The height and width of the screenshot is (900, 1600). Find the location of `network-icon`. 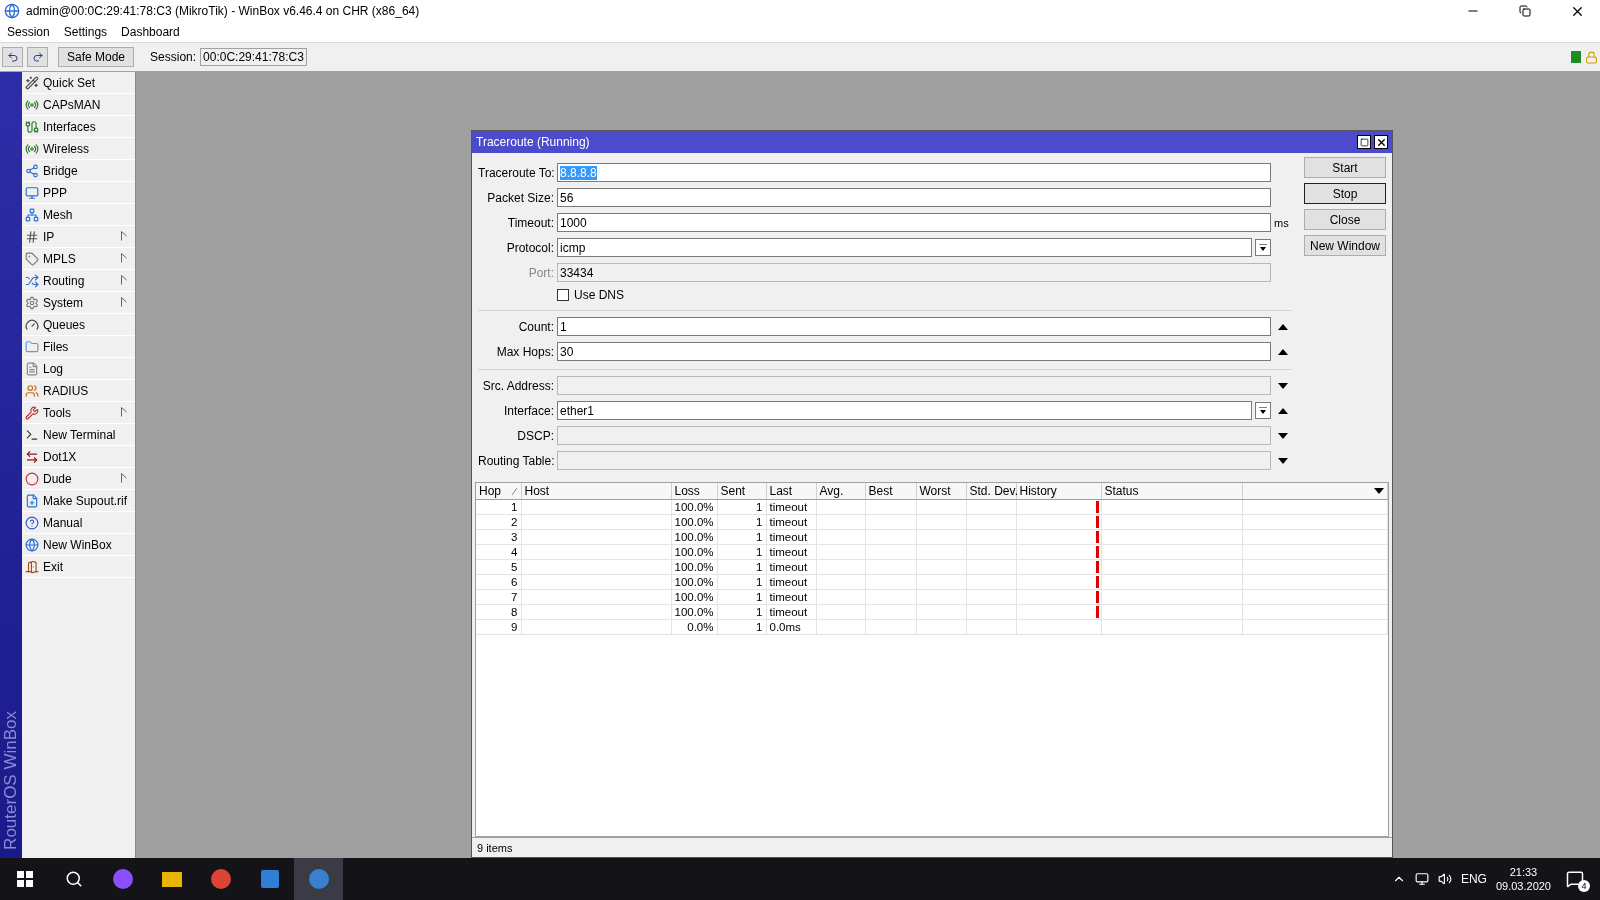

network-icon is located at coordinates (1421, 879).